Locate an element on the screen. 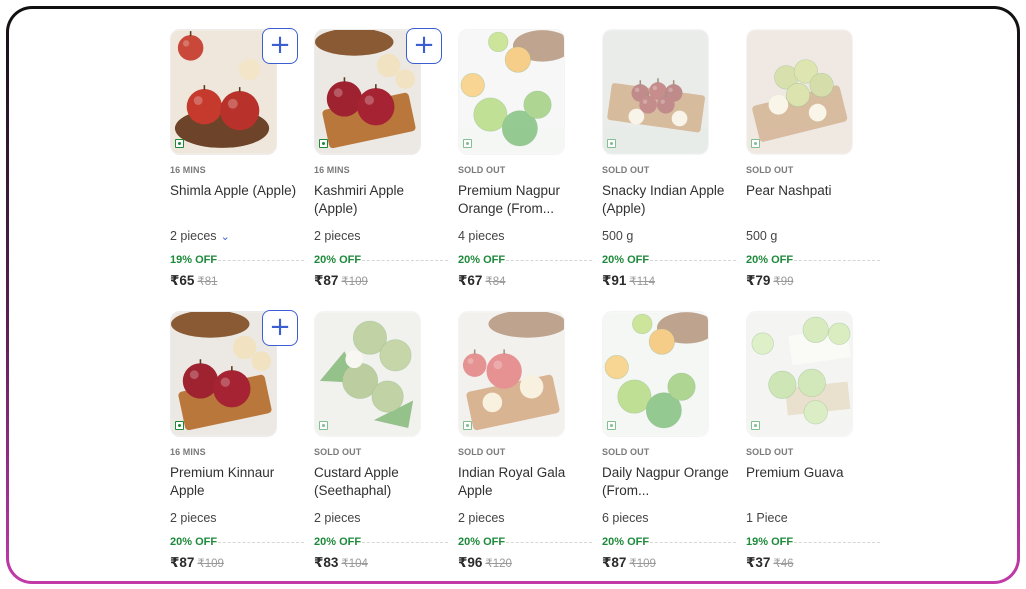 The width and height of the screenshot is (1026, 589). delivery-badge: 16 MINS is located at coordinates (188, 452).